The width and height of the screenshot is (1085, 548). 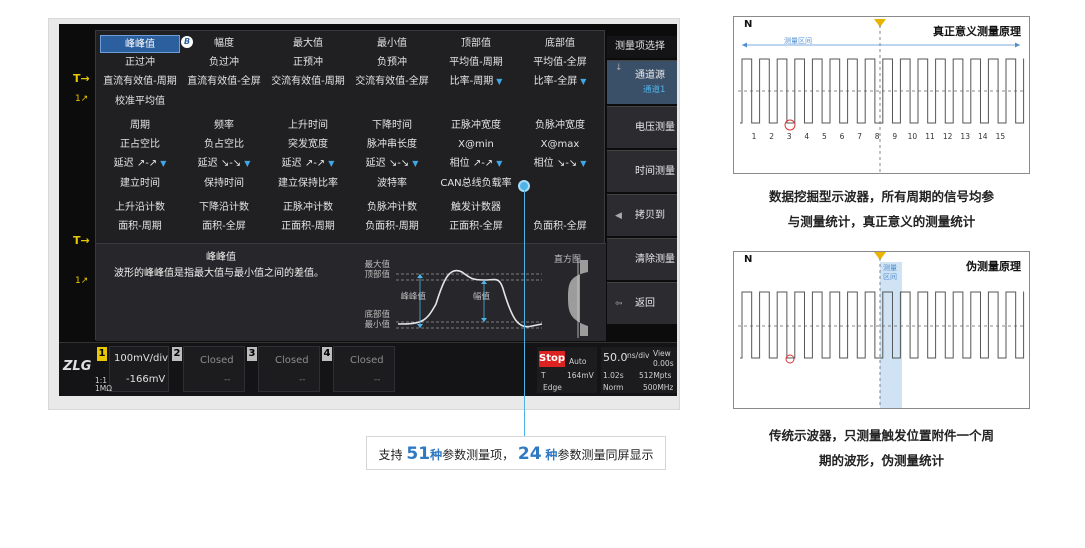 What do you see at coordinates (578, 361) in the screenshot?
I see `trigger-mode: Auto` at bounding box center [578, 361].